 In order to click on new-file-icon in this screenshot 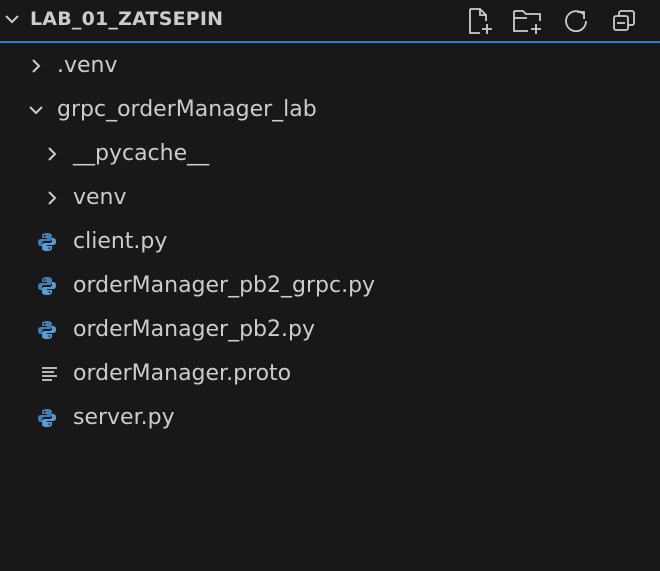, I will do `click(480, 21)`.